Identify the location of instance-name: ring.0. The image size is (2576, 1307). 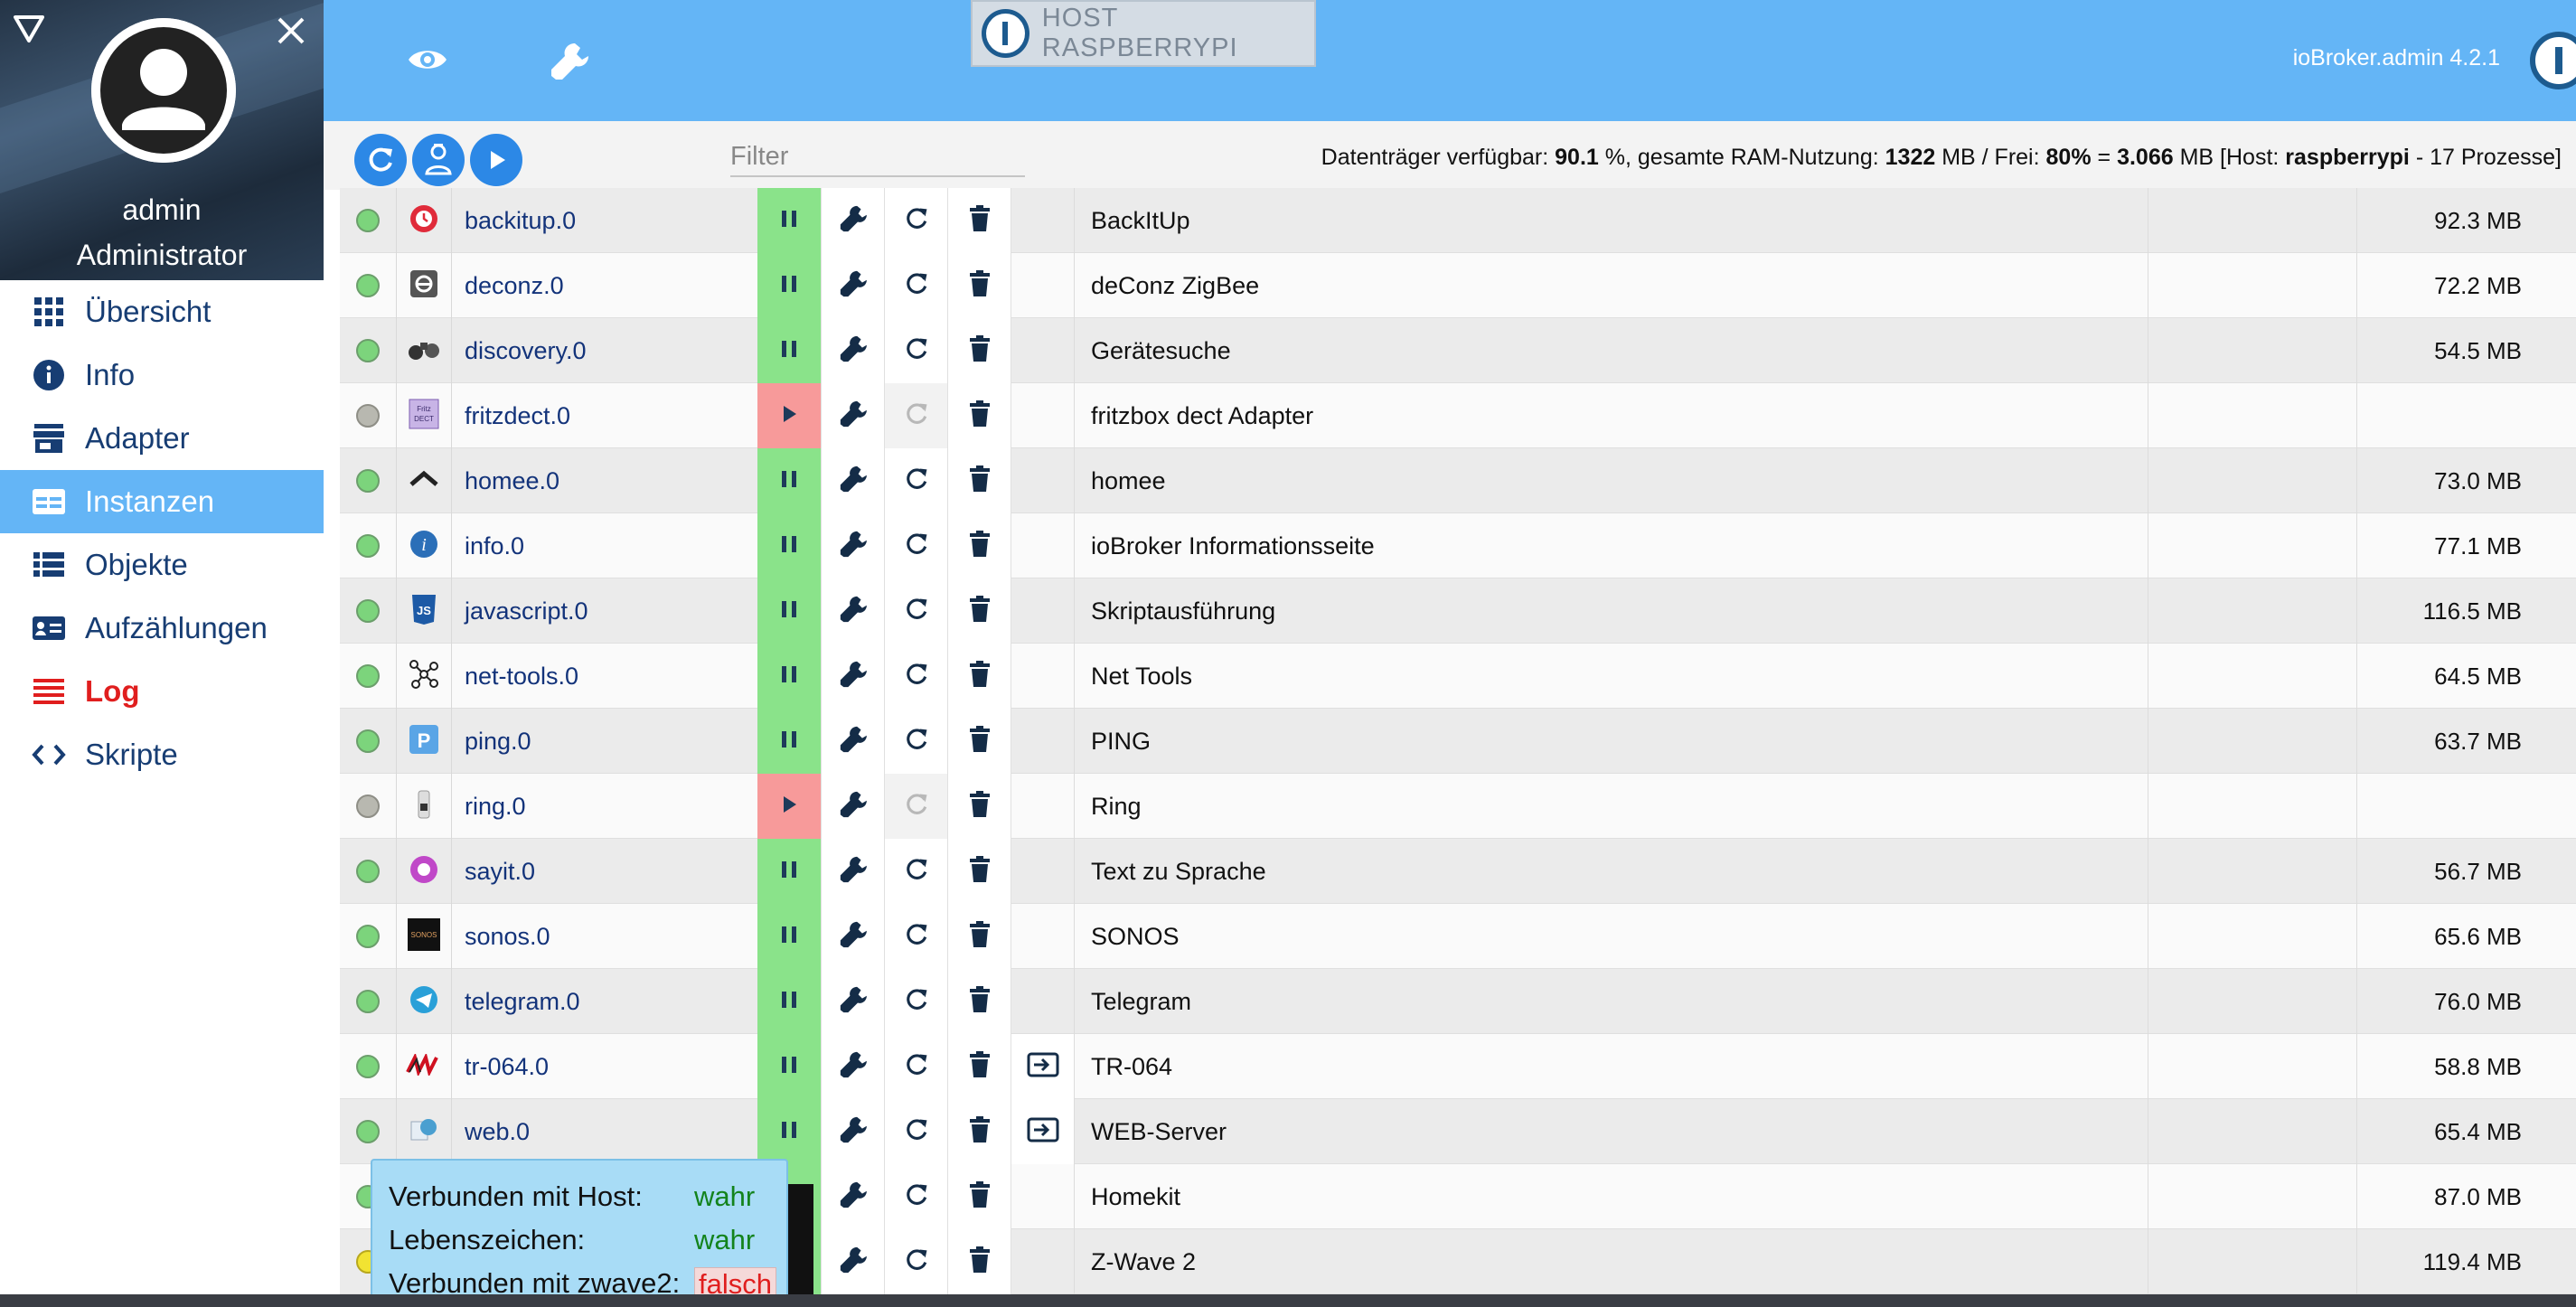
(549, 806).